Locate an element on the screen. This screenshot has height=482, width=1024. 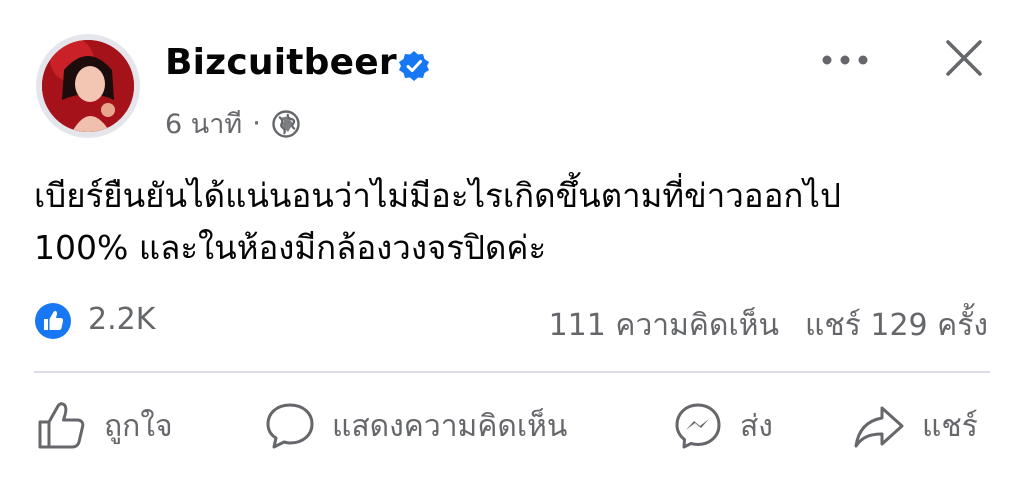
post-text-line-2: 100% และในห้องมีกล้องวงจรปิดค่ะ is located at coordinates (290, 247).